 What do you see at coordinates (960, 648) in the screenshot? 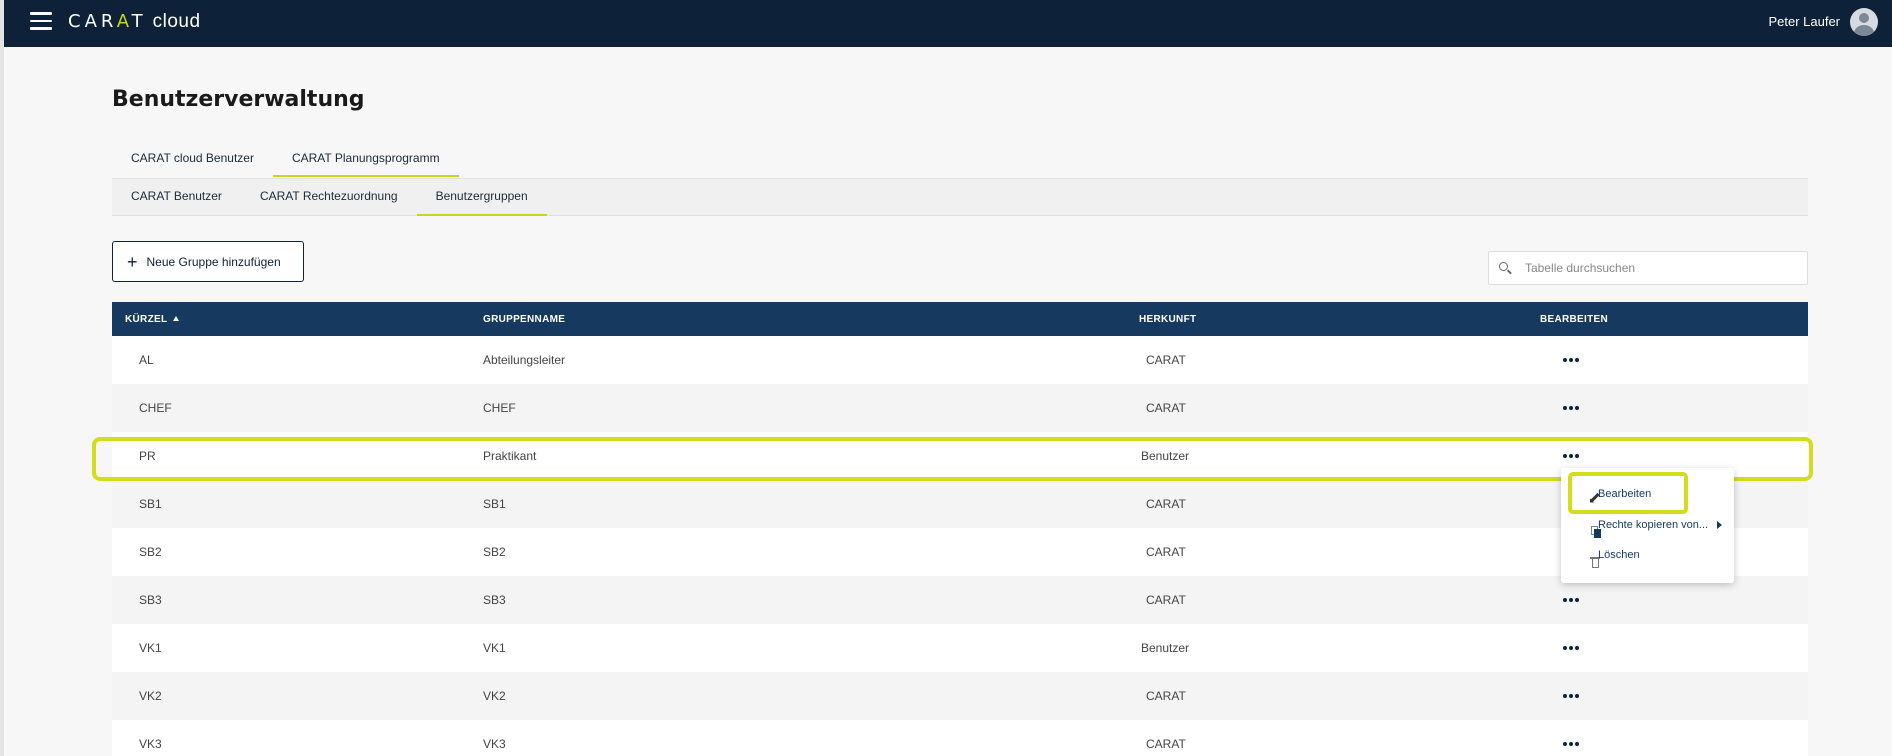
I see `table-row: VK1 VK1 Benutzer` at bounding box center [960, 648].